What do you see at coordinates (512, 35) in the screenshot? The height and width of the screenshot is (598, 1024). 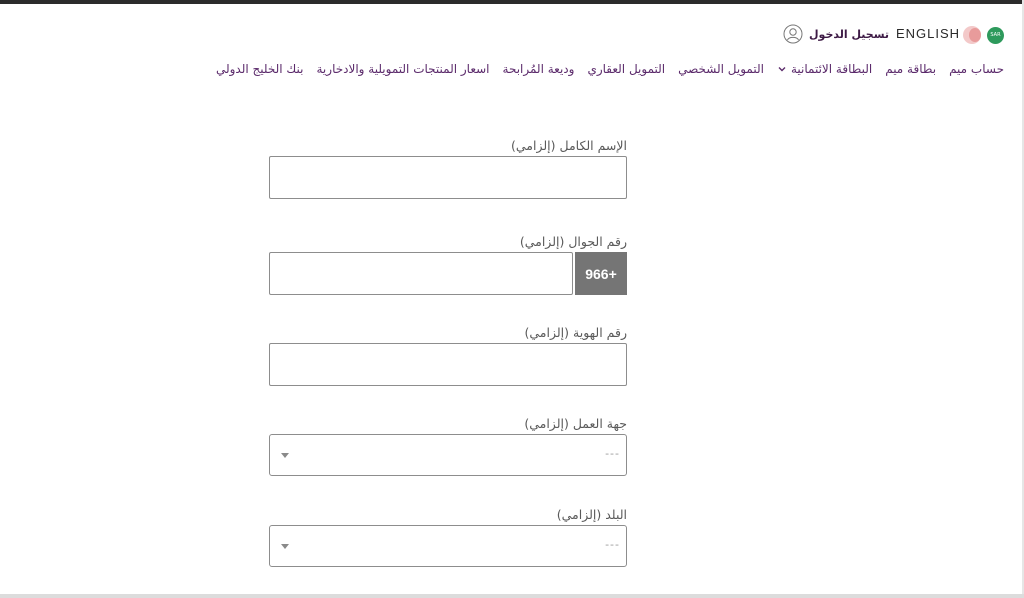 I see `header: SAR ENGLISH تسجيل الدخول` at bounding box center [512, 35].